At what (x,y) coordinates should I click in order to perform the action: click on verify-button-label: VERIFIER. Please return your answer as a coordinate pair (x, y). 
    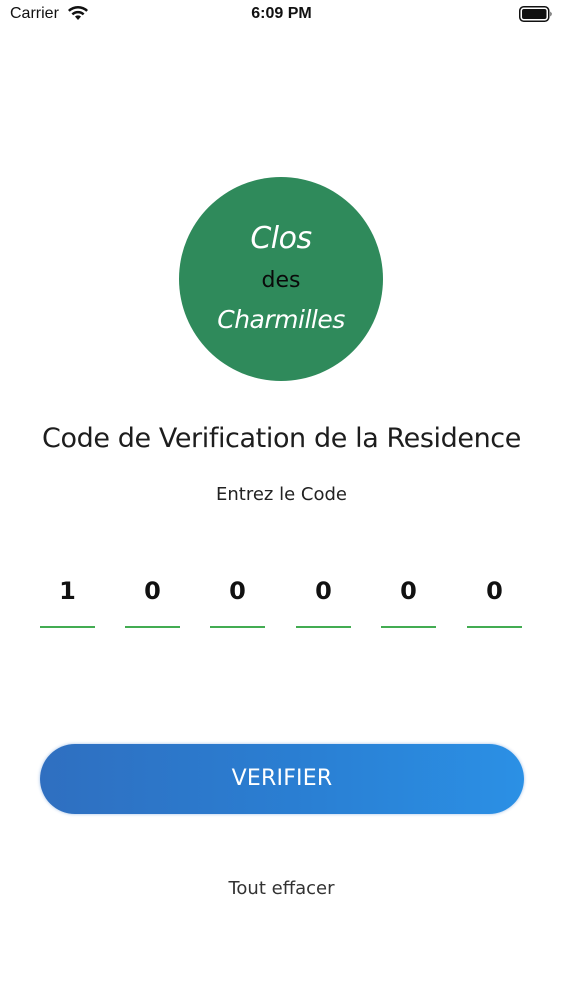
    Looking at the image, I should click on (282, 778).